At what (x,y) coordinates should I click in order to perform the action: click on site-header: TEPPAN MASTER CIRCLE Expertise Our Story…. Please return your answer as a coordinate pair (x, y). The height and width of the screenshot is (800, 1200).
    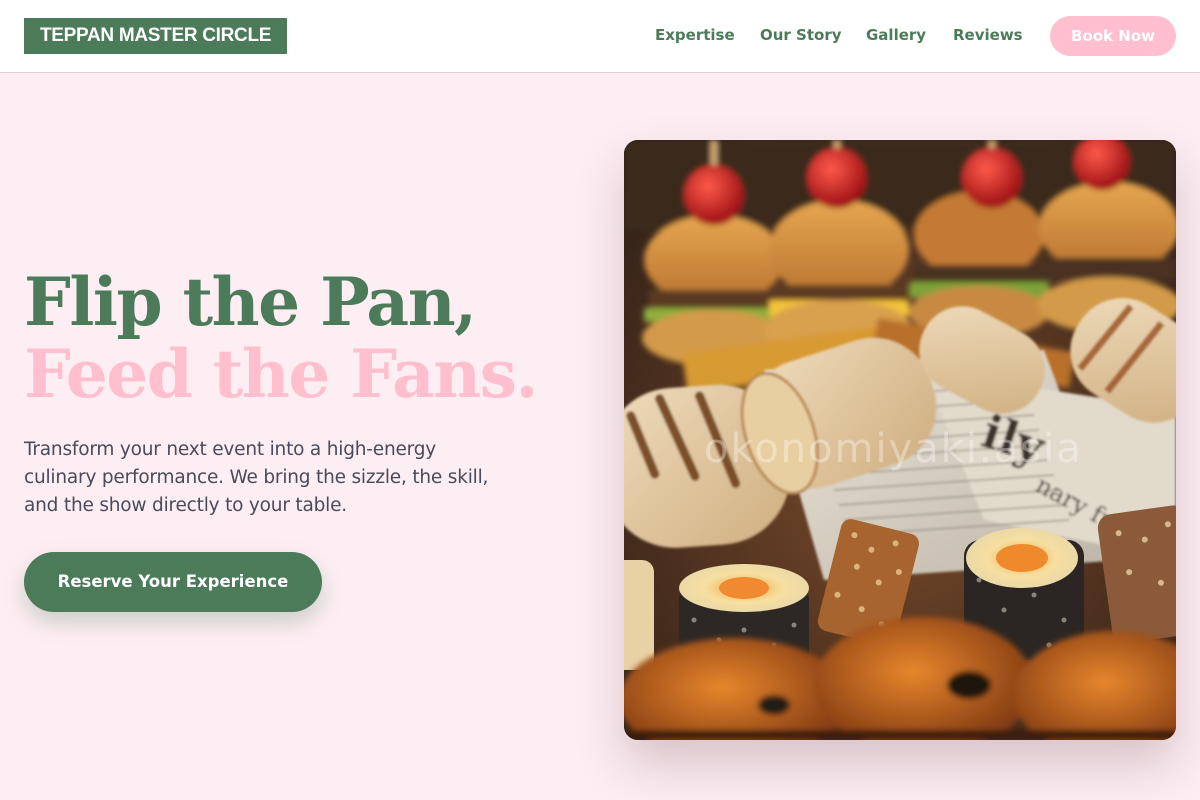
    Looking at the image, I should click on (600, 36).